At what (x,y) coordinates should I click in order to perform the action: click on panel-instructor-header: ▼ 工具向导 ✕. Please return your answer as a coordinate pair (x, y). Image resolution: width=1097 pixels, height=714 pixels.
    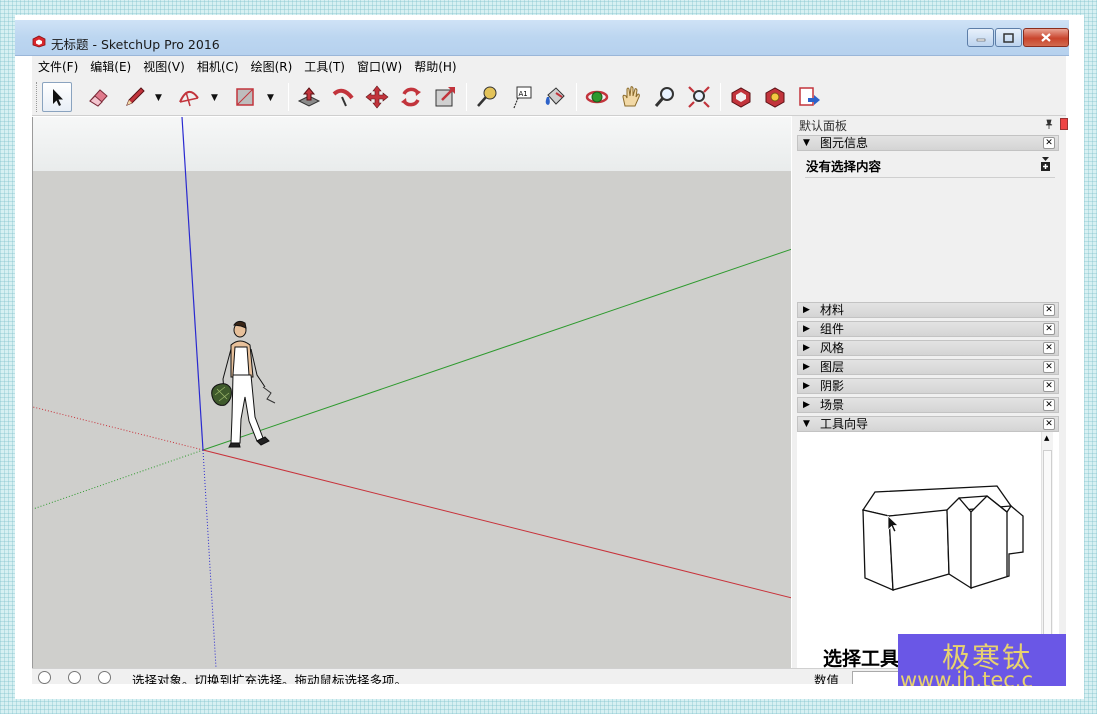
    Looking at the image, I should click on (928, 424).